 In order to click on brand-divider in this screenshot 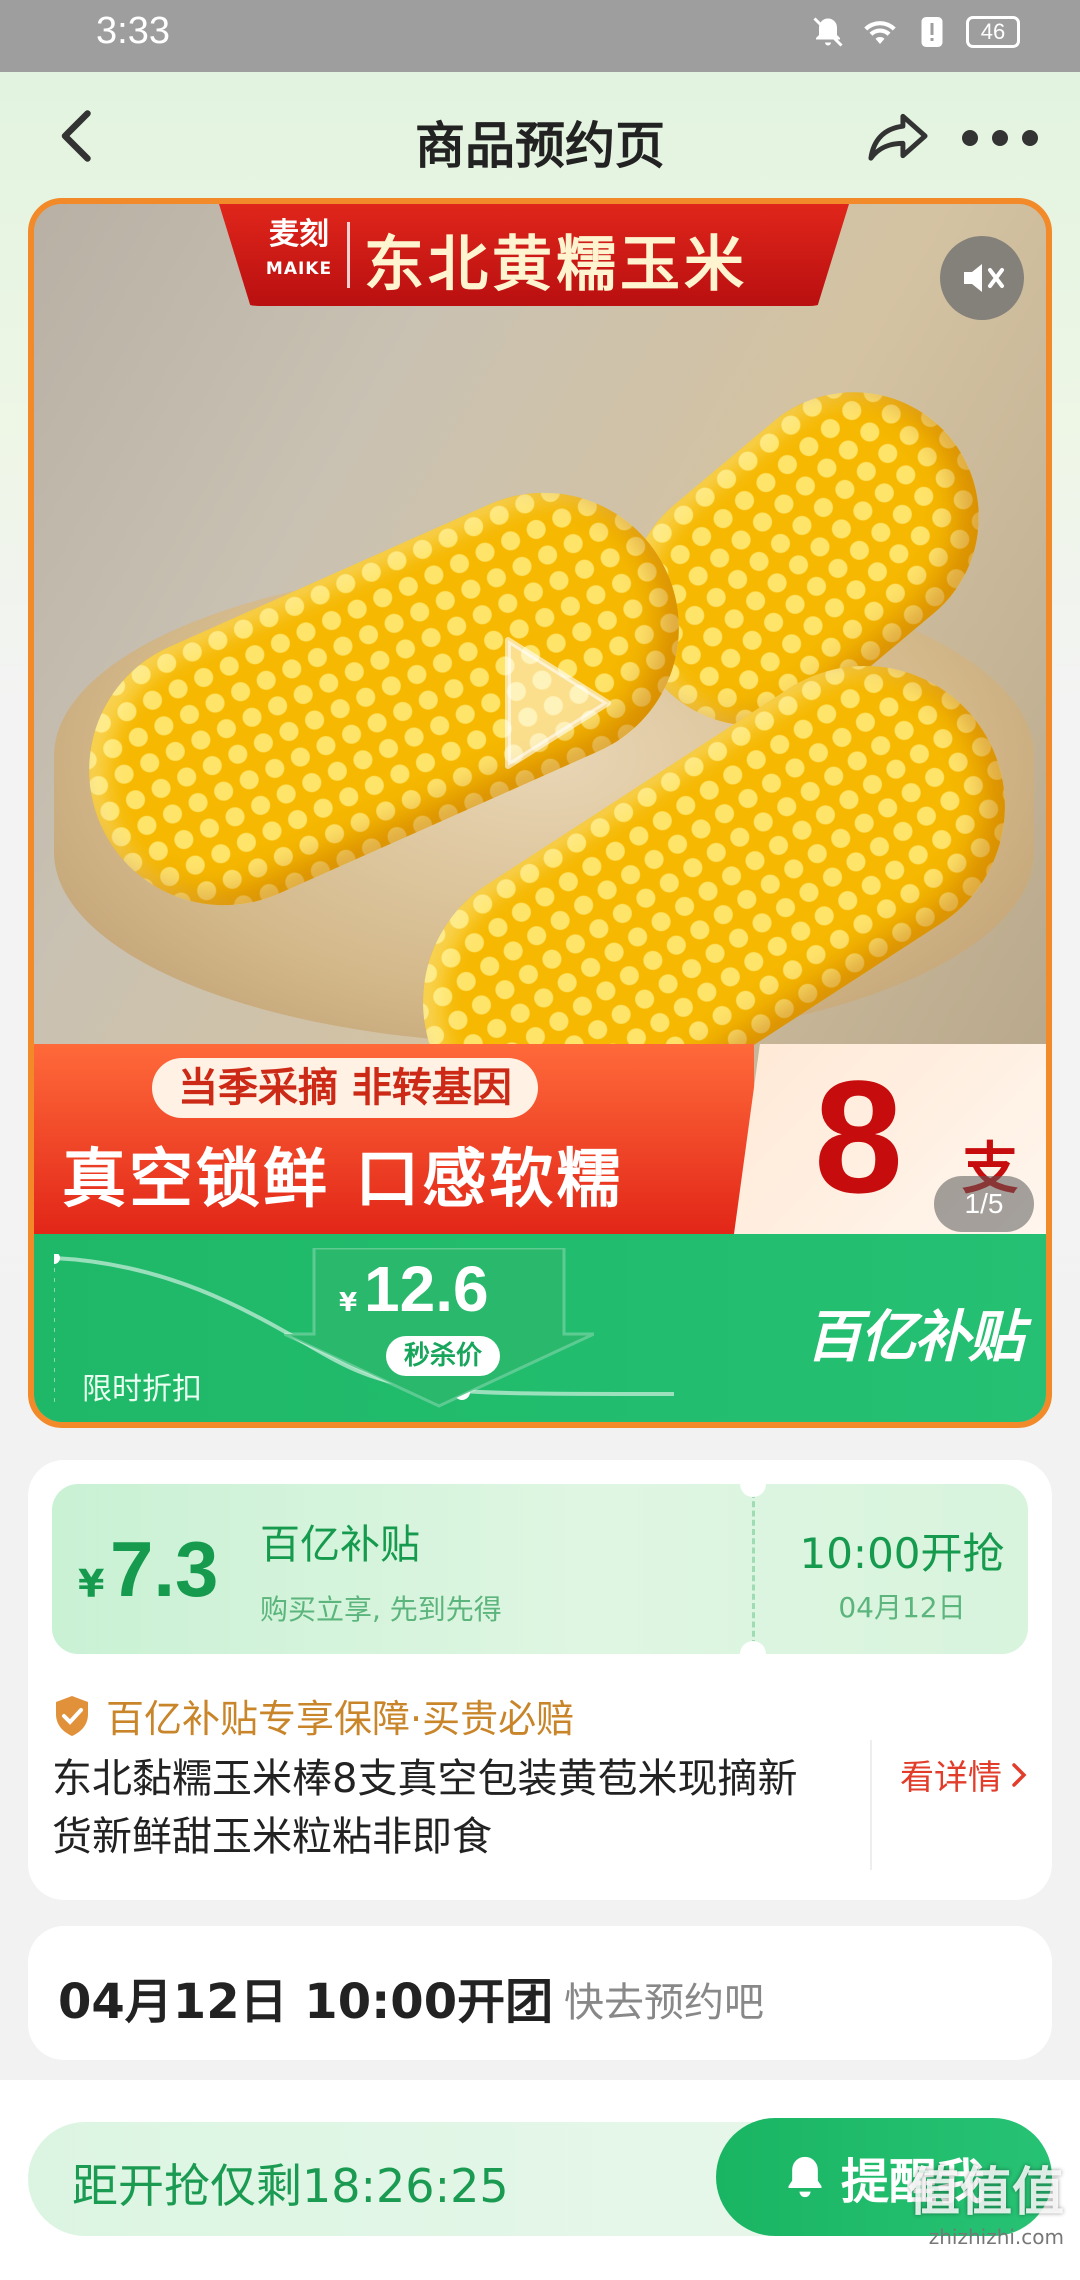, I will do `click(348, 255)`.